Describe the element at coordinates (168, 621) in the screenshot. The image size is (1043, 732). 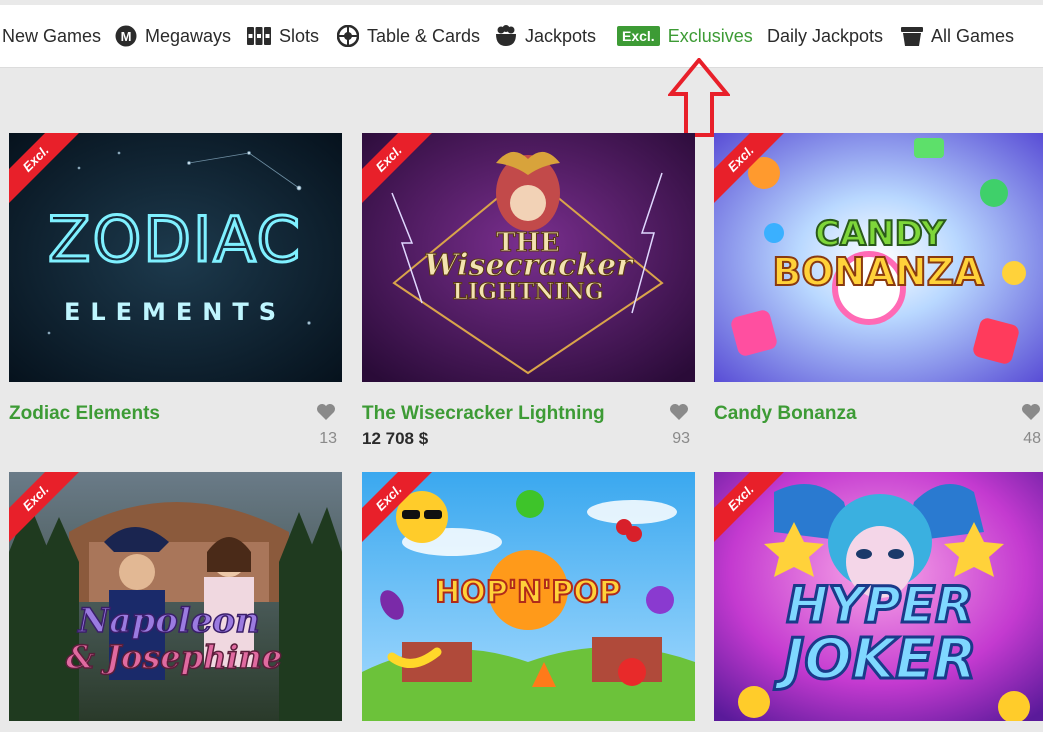
I see `svg-text: Napoleon` at that location.